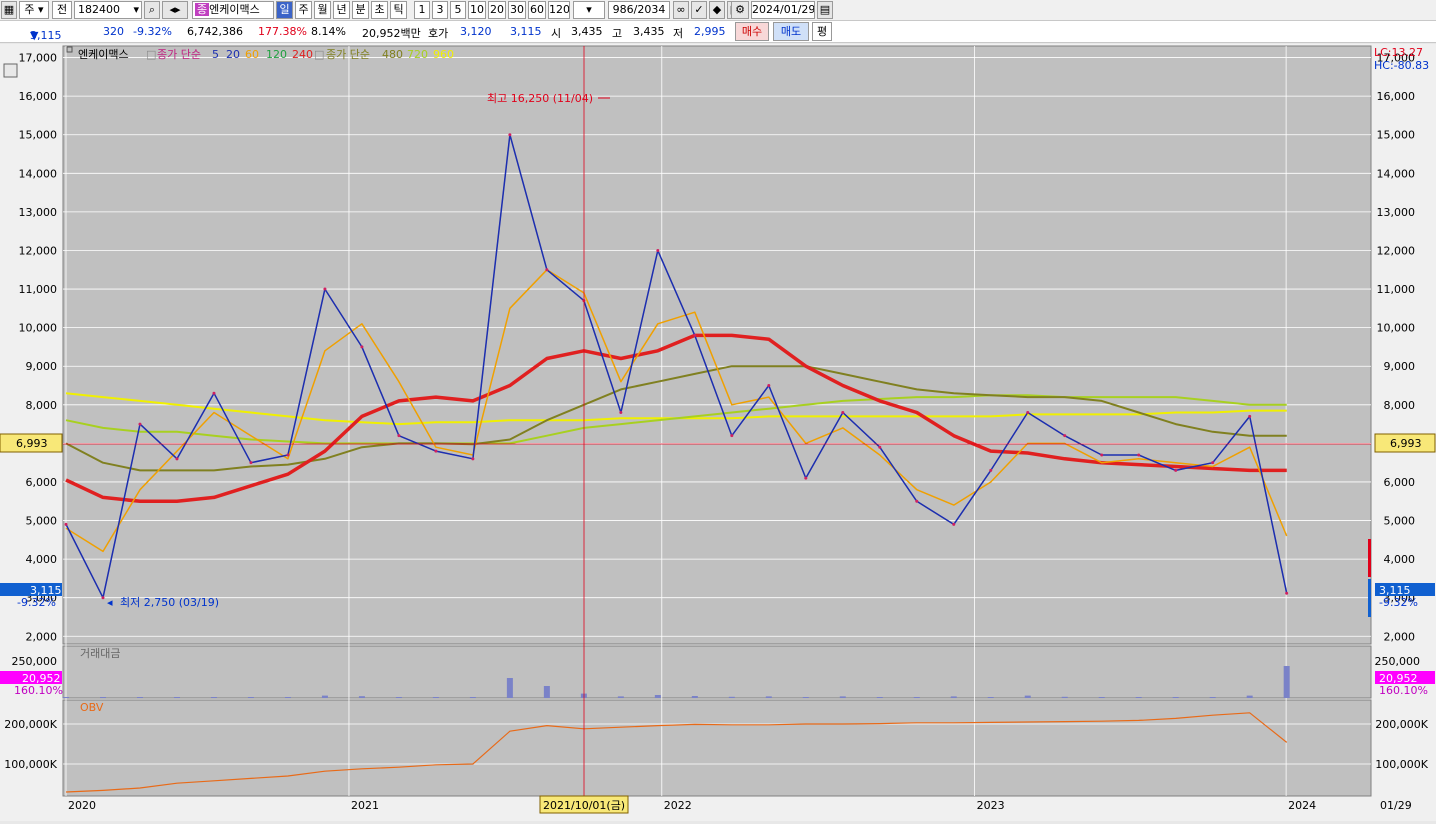 The height and width of the screenshot is (824, 1436). I want to click on right-tick-12: 5,000, so click(1400, 521).